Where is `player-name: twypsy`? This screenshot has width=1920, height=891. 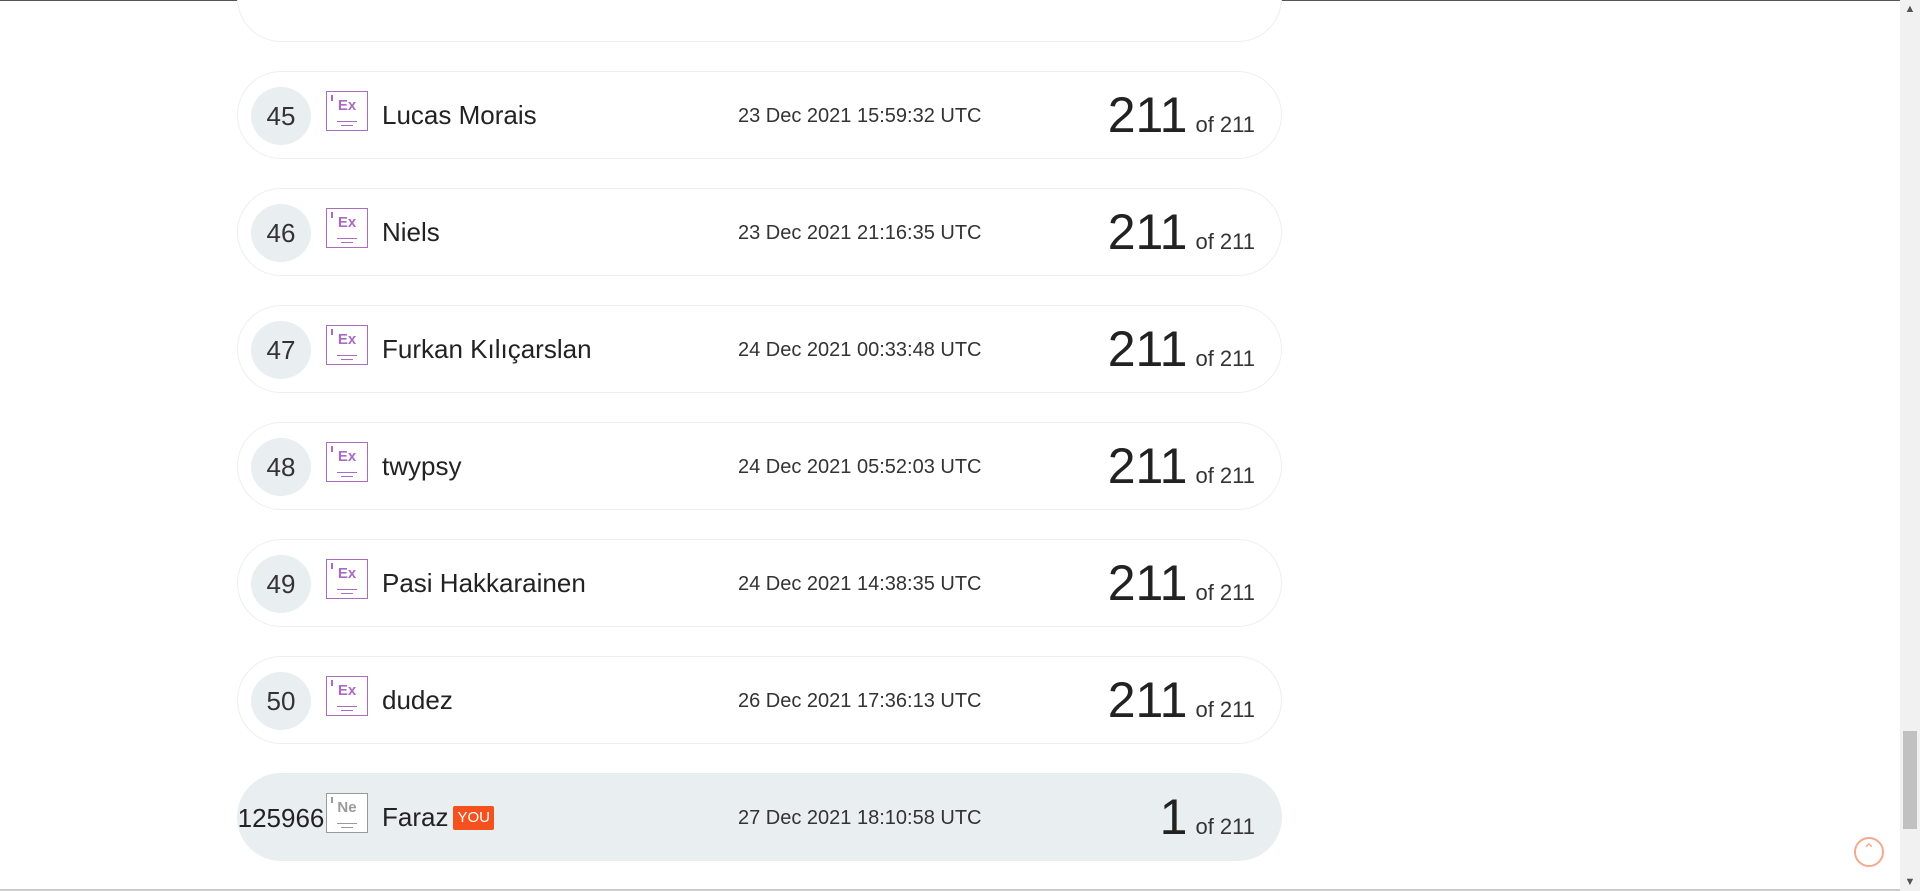 player-name: twypsy is located at coordinates (421, 466).